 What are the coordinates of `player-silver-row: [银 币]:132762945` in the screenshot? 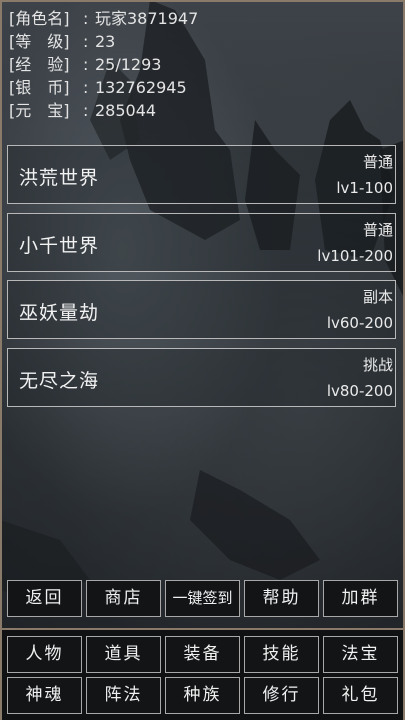 It's located at (103, 87).